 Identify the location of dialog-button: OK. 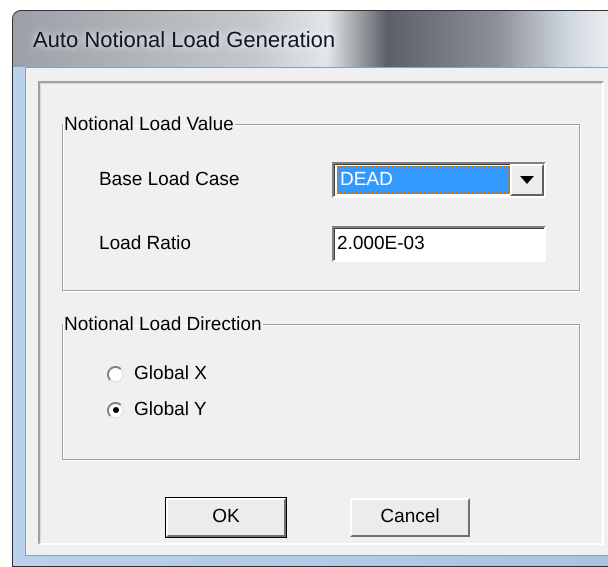
(226, 517).